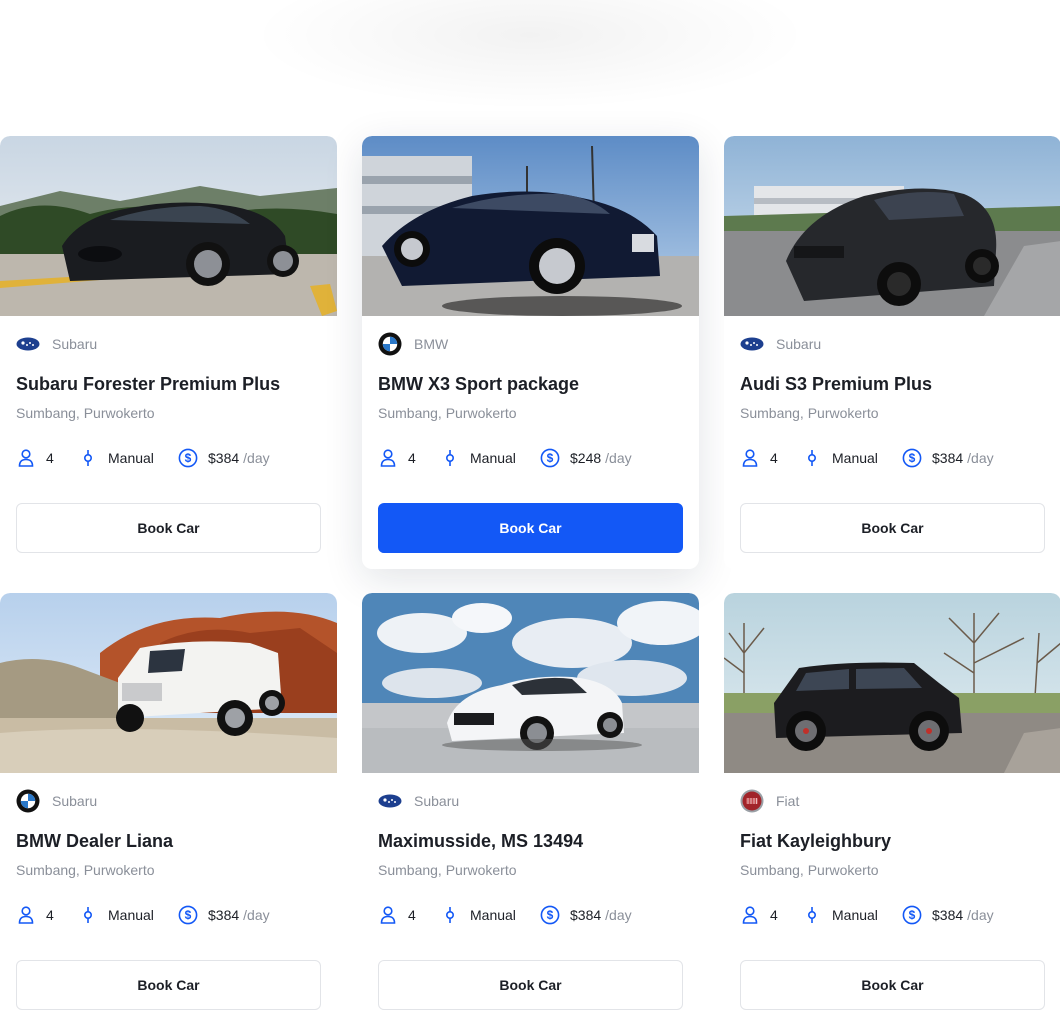 The image size is (1060, 1026). I want to click on car-title: BMW Dealer Liana, so click(168, 841).